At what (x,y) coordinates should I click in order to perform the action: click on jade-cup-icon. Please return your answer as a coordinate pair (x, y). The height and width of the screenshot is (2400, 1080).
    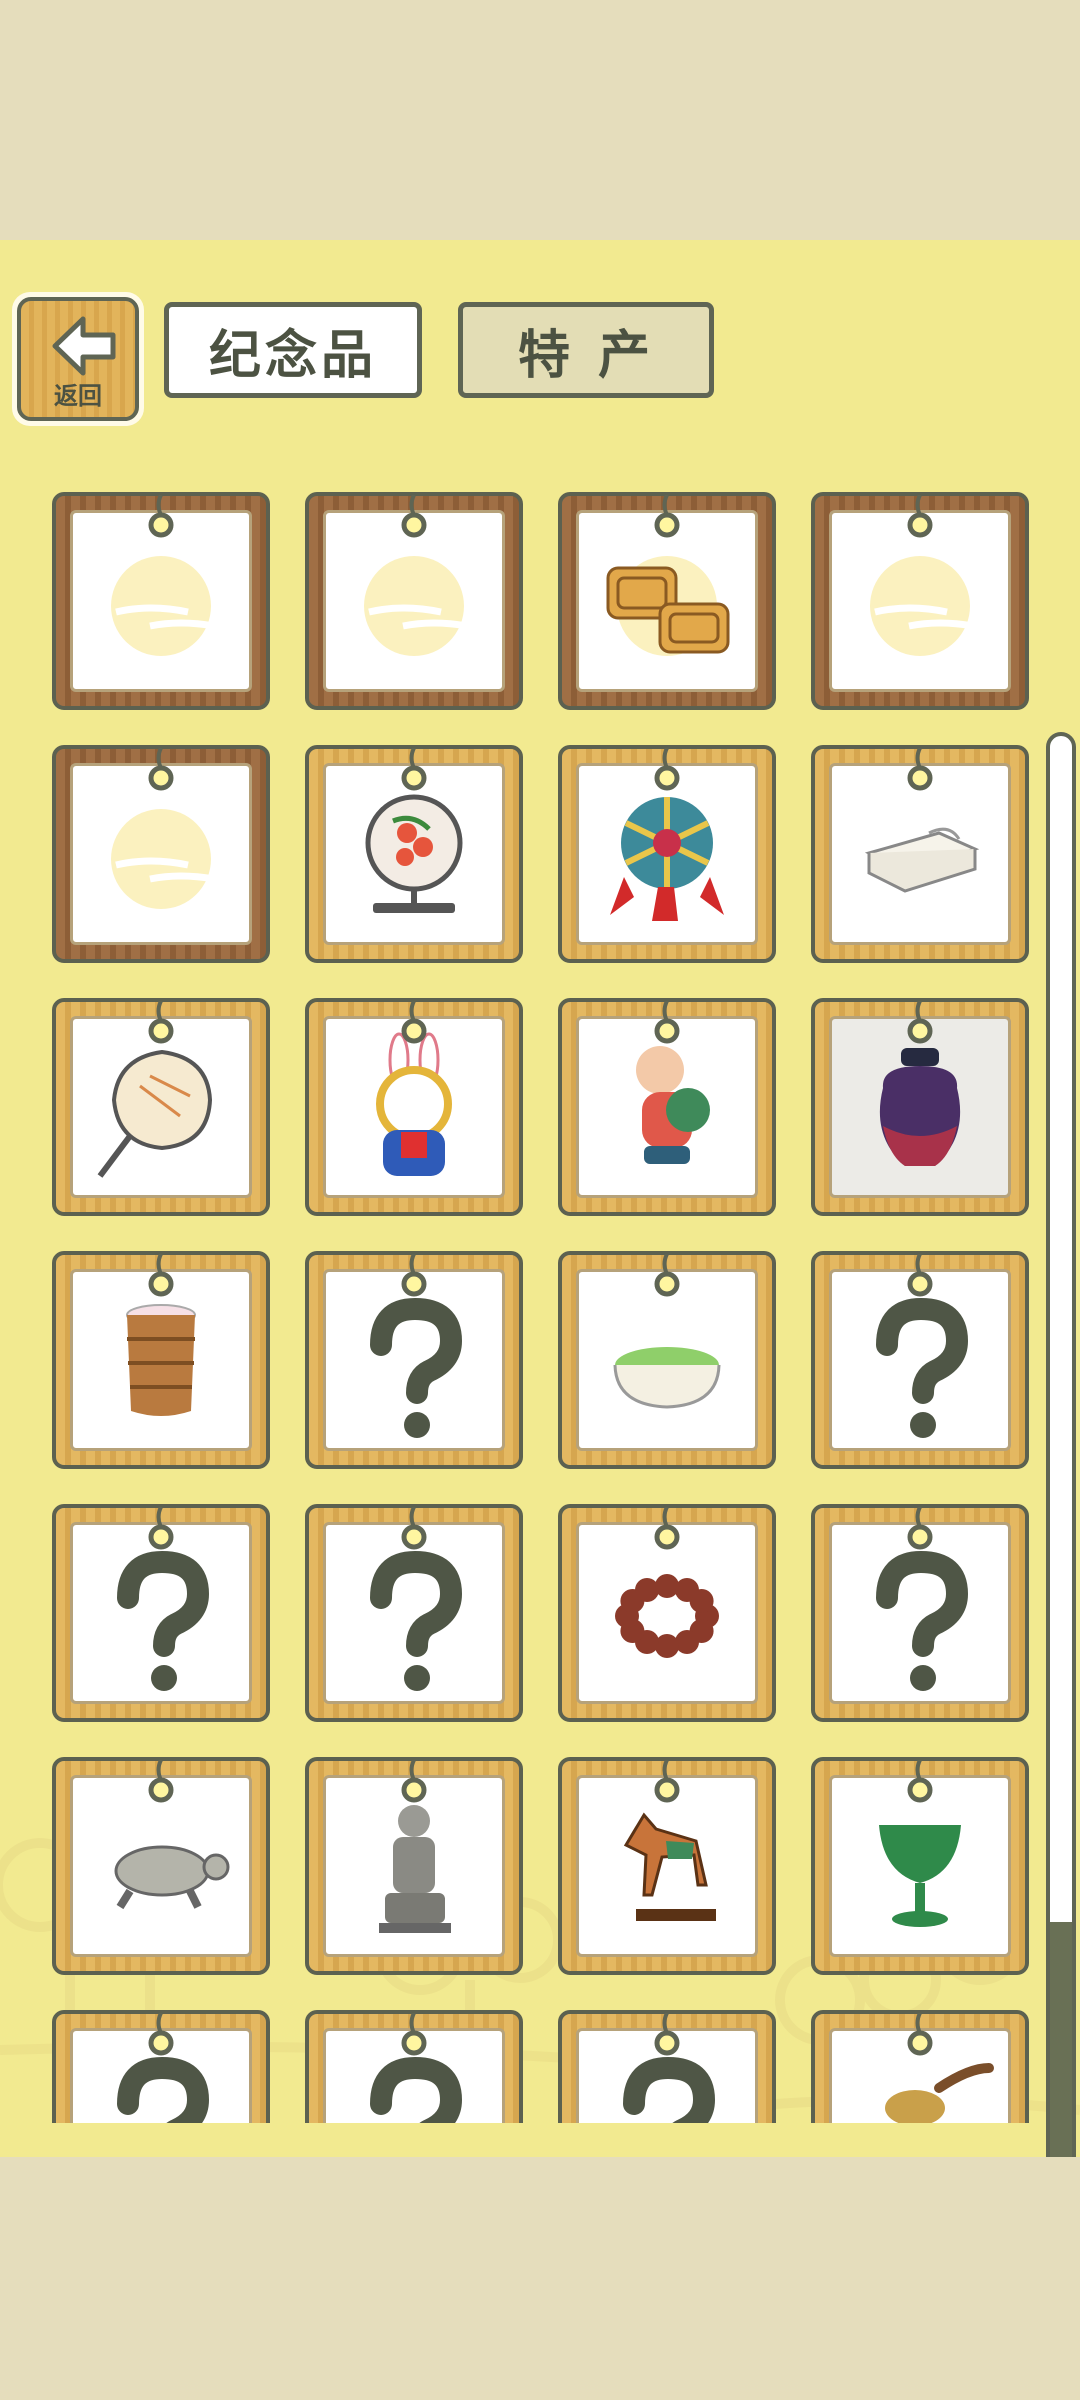
    Looking at the image, I should click on (920, 1876).